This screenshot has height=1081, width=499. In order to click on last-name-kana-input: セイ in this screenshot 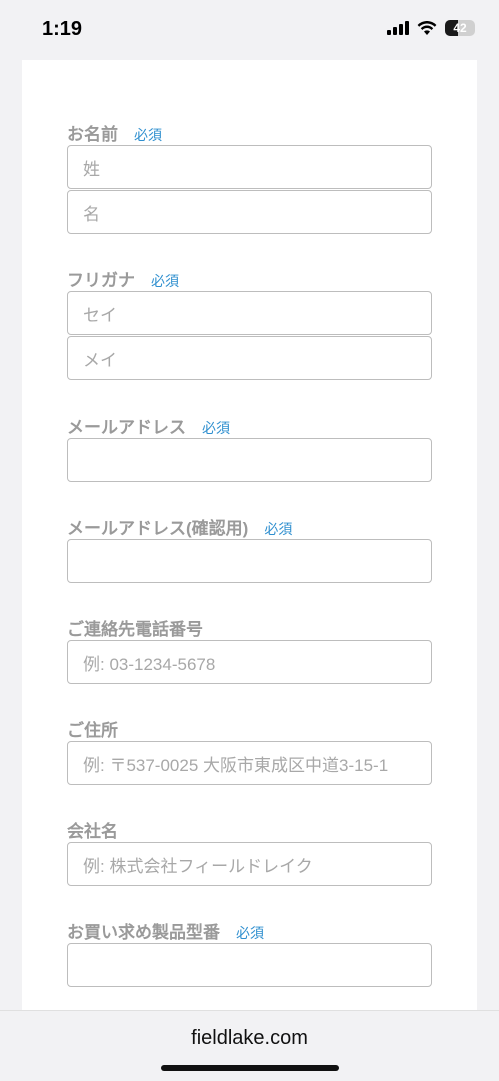, I will do `click(249, 313)`.